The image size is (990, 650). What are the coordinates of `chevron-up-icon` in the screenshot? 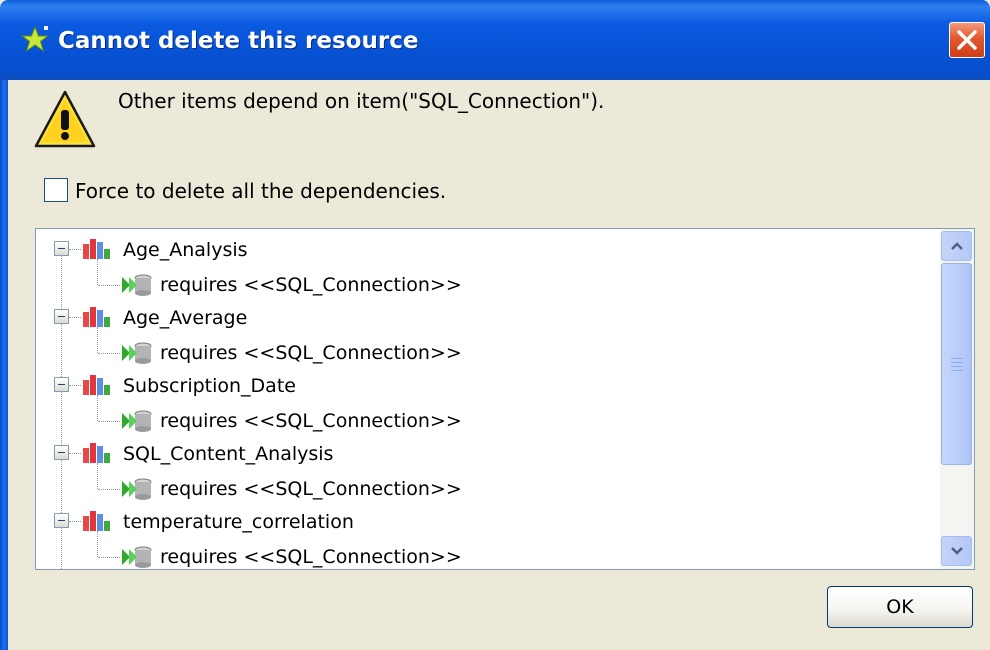 It's located at (957, 246).